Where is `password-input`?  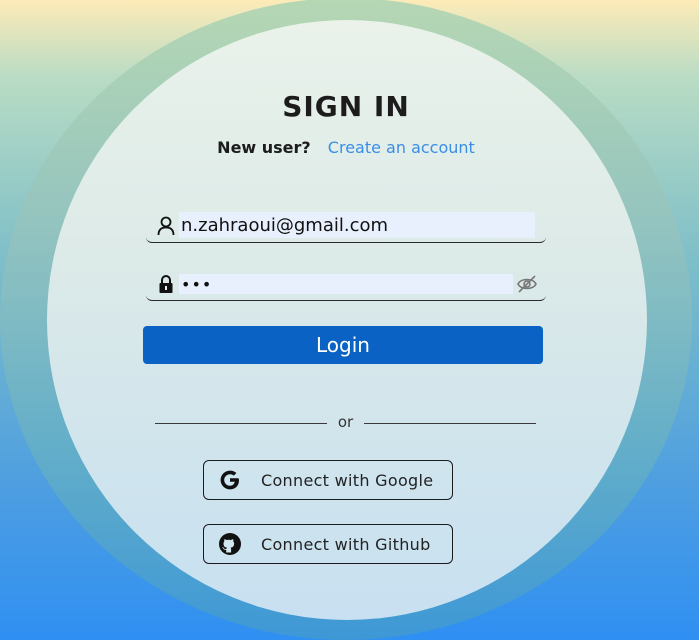 password-input is located at coordinates (346, 284).